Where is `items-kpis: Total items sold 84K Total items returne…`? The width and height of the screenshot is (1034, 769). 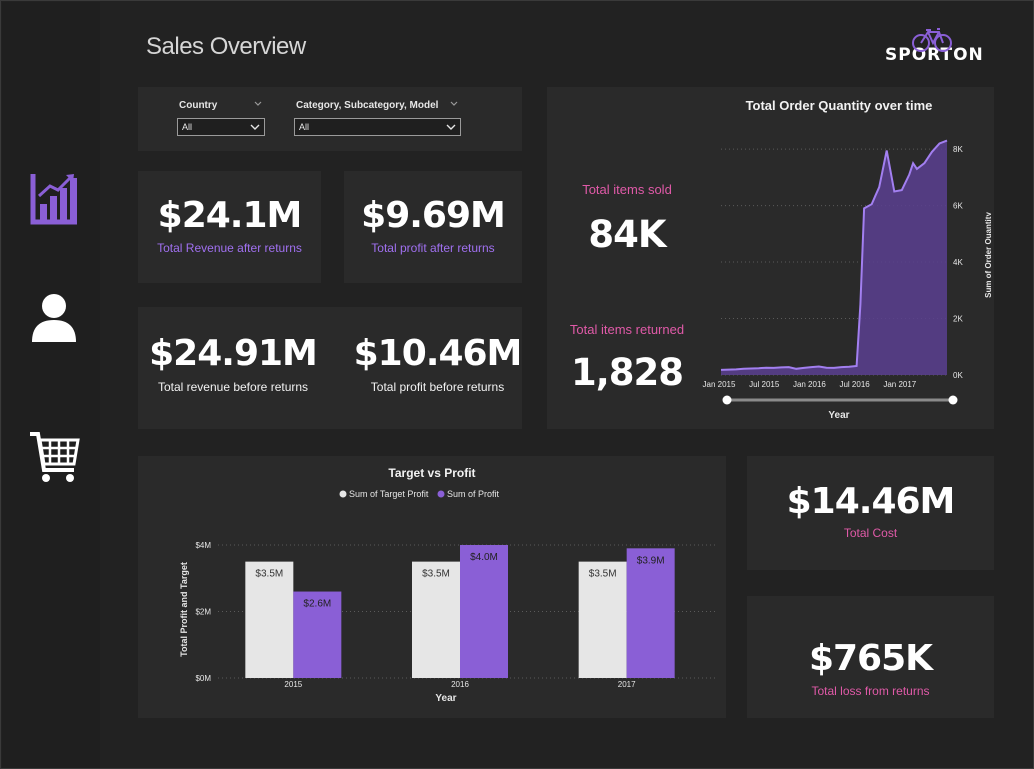
items-kpis: Total items sold 84K Total items returne… is located at coordinates (627, 258).